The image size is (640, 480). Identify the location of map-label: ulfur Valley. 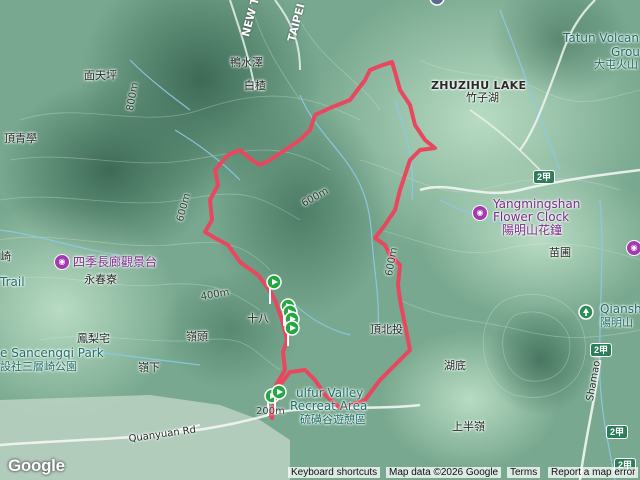
(330, 393).